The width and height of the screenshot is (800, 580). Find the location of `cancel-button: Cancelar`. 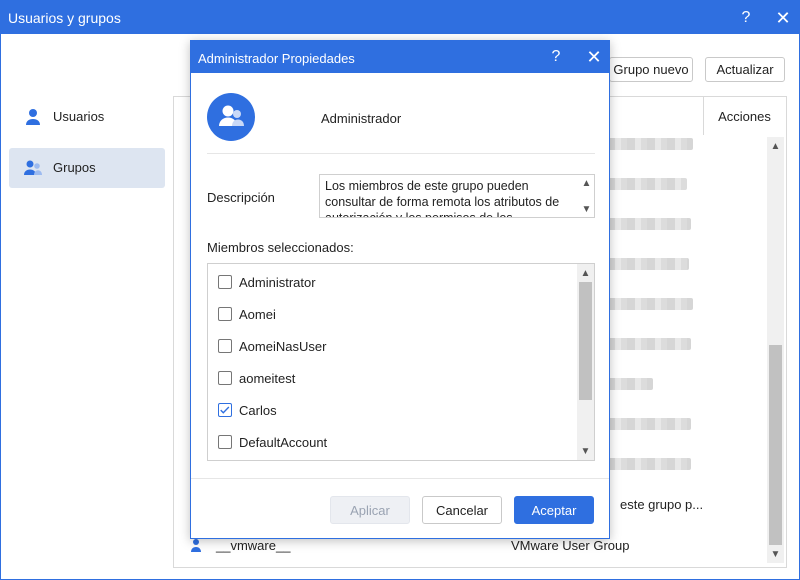

cancel-button: Cancelar is located at coordinates (462, 510).